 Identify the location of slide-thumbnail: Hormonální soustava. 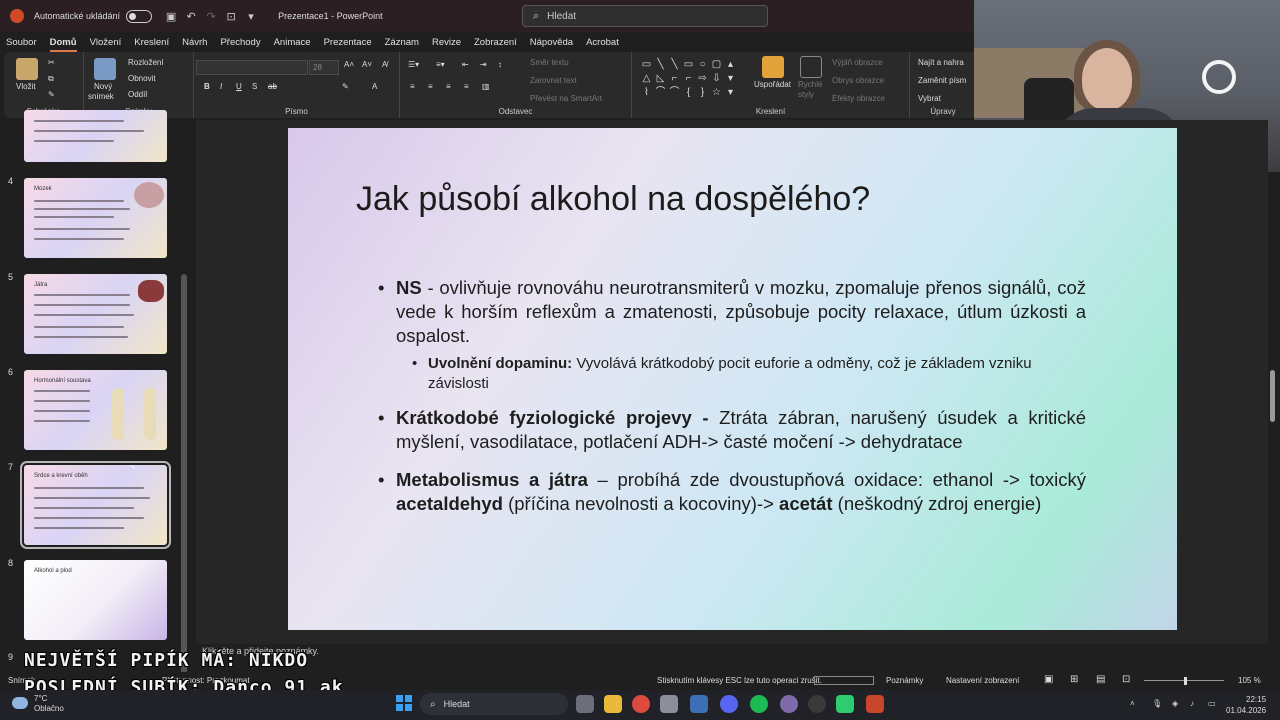
(95, 410).